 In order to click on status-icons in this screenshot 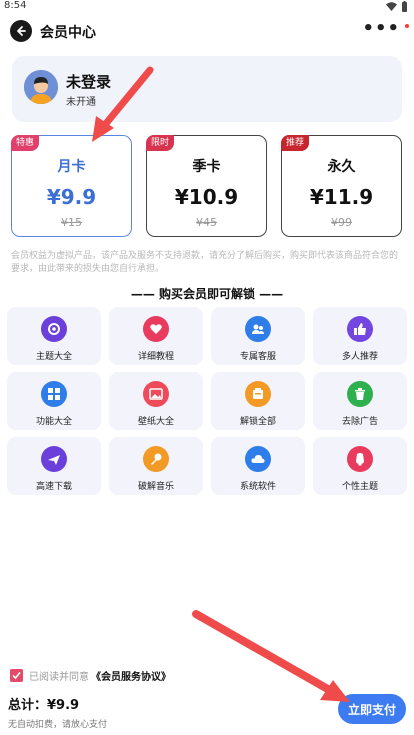, I will do `click(397, 6)`.